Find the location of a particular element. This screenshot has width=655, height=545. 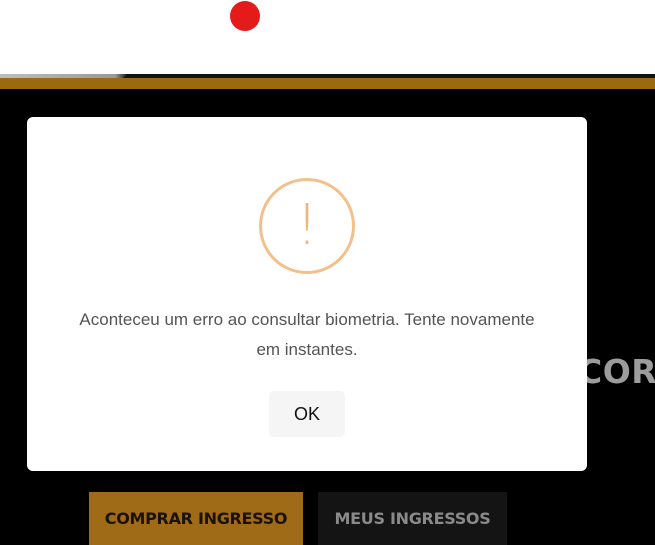

top-header is located at coordinates (327, 37).